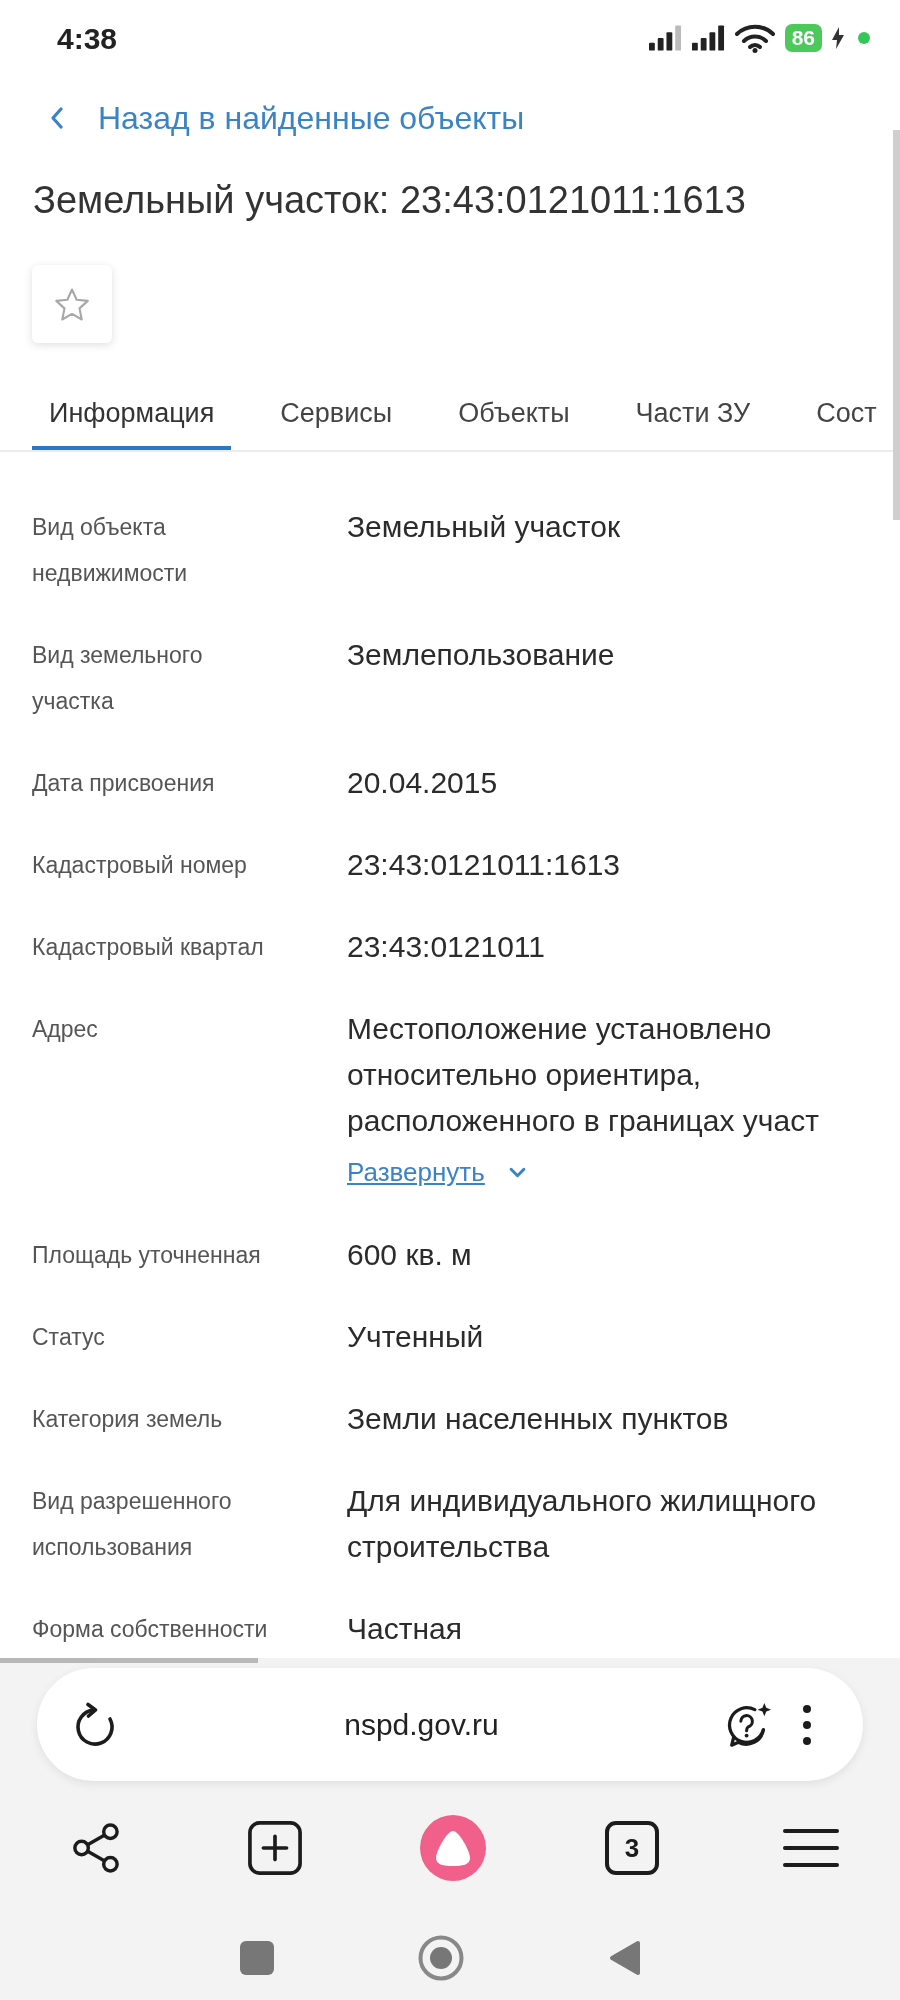  Describe the element at coordinates (148, 947) in the screenshot. I see `field-label: Кадастровый квартал` at that location.